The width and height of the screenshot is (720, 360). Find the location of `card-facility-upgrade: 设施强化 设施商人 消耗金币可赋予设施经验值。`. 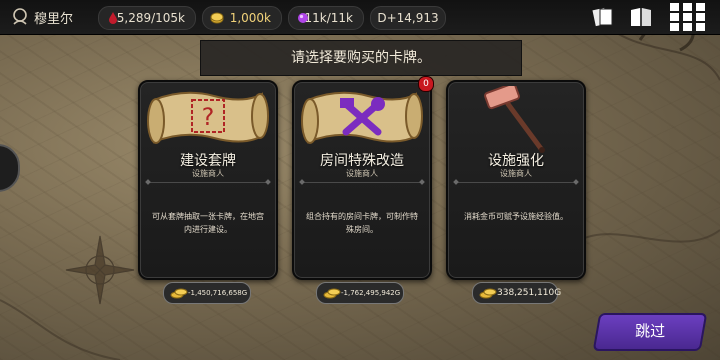

card-facility-upgrade: 设施强化 设施商人 消耗金币可赋予设施经验值。 is located at coordinates (516, 180).